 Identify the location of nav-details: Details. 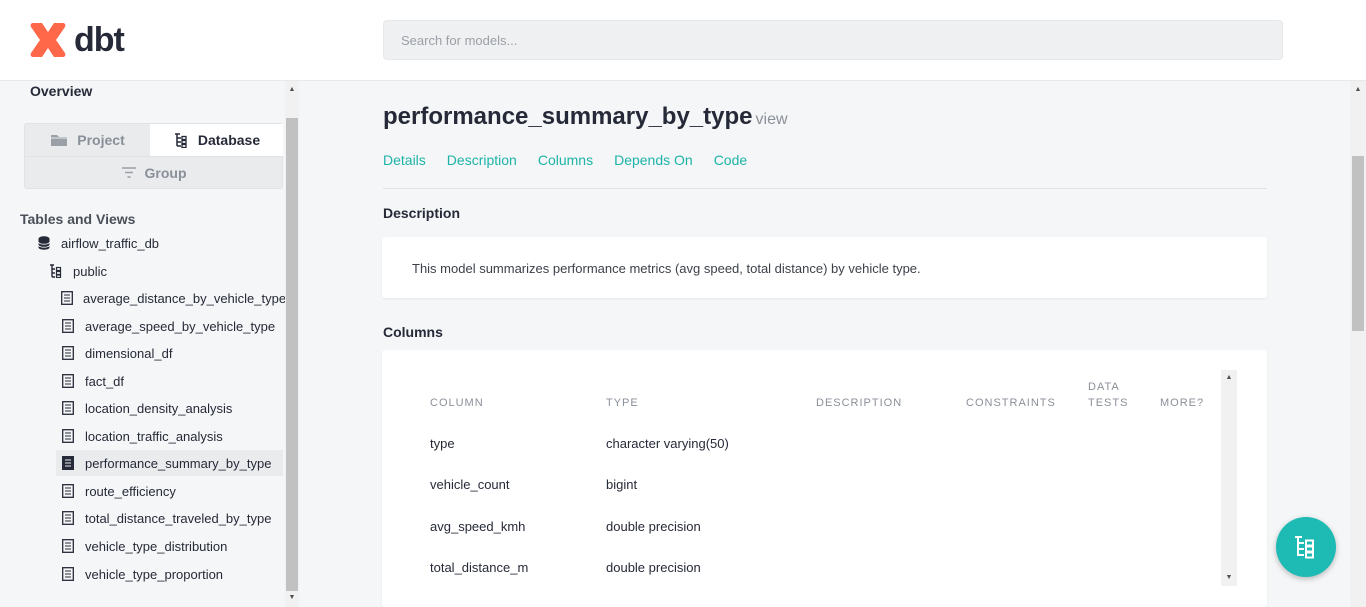
(404, 160).